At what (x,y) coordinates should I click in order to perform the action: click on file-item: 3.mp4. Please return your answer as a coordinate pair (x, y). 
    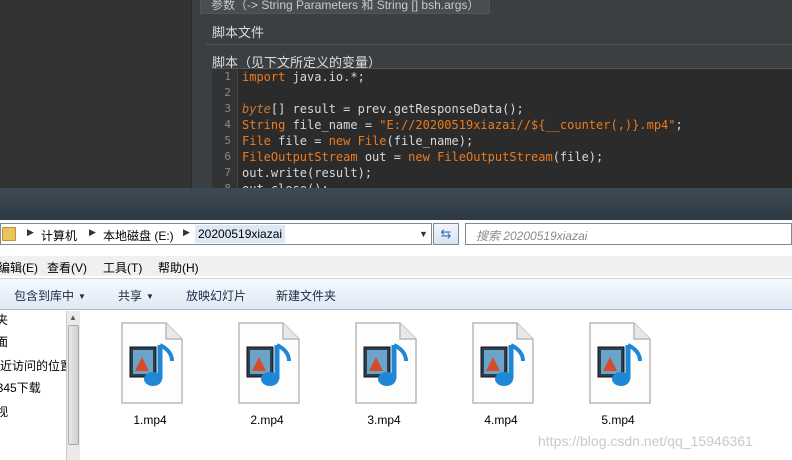
    Looking at the image, I should click on (384, 376).